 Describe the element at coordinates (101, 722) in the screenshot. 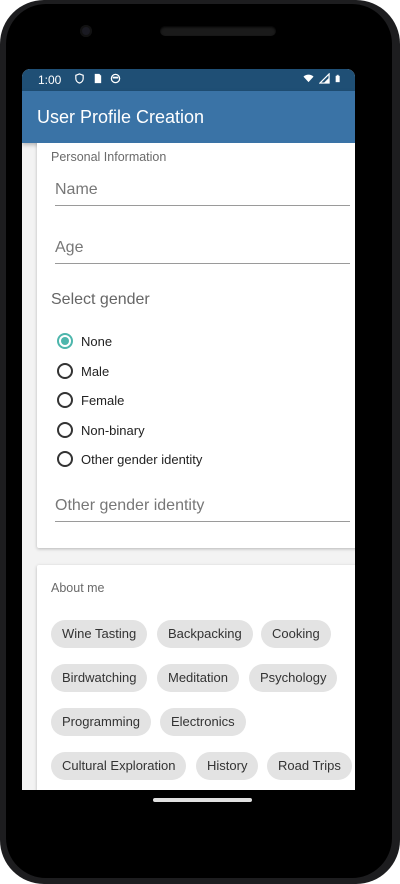

I see `chip-programming: Programming` at that location.